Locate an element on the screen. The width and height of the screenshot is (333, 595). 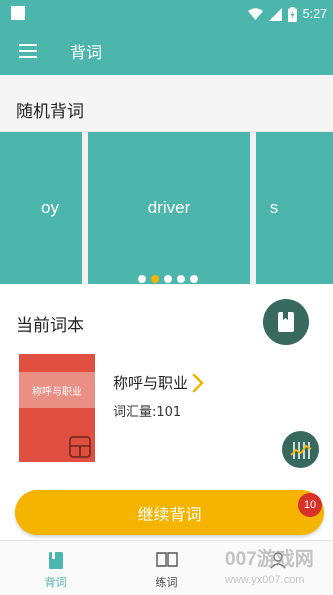
watermark: 007游戏网 www.yx007.com is located at coordinates (279, 567).